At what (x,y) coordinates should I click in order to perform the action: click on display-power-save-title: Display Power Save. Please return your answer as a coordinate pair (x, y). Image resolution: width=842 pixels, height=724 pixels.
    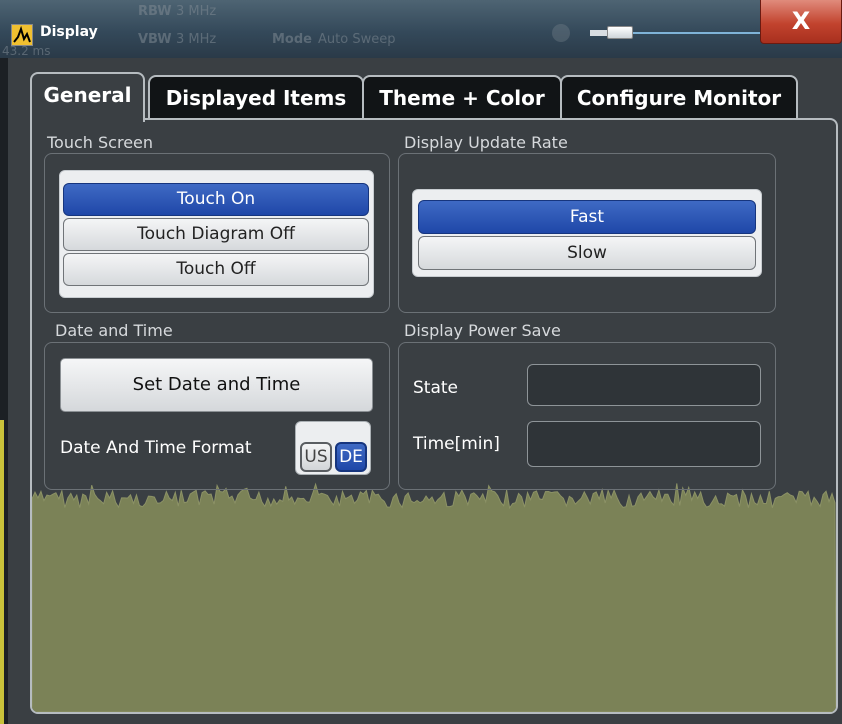
    Looking at the image, I should click on (482, 330).